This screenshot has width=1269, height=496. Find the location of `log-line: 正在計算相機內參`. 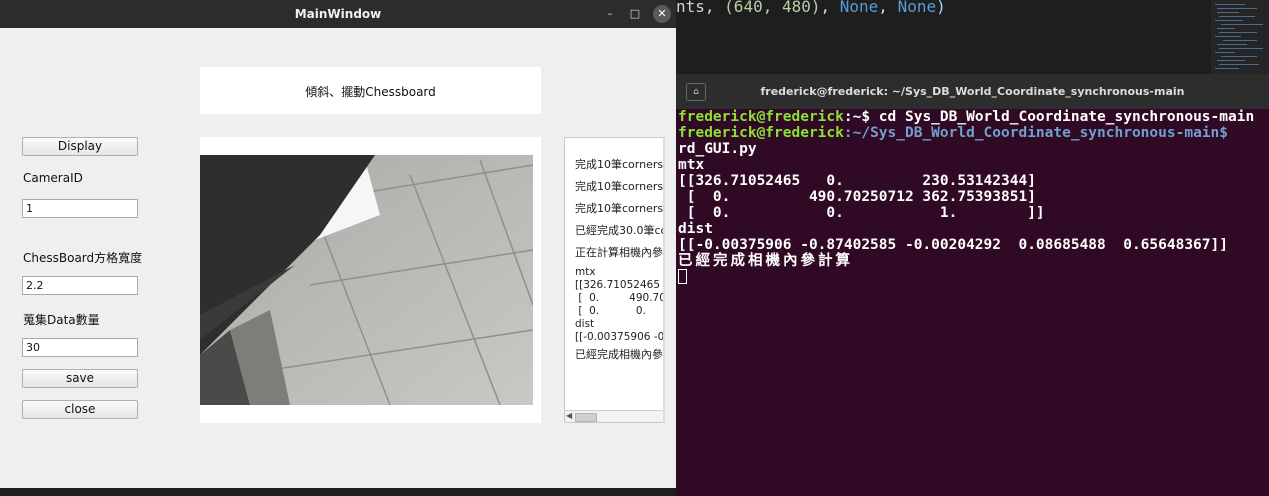

log-line: 正在計算相機內參 is located at coordinates (619, 252).